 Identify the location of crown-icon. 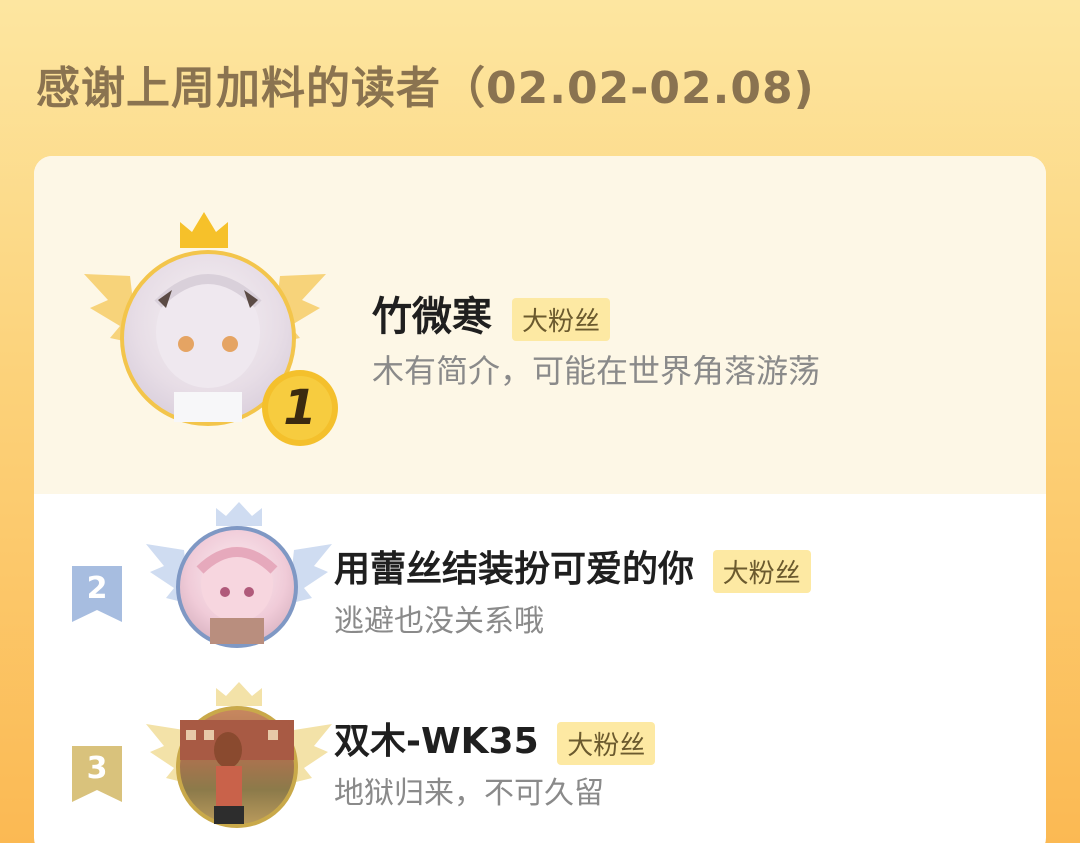
(204, 230).